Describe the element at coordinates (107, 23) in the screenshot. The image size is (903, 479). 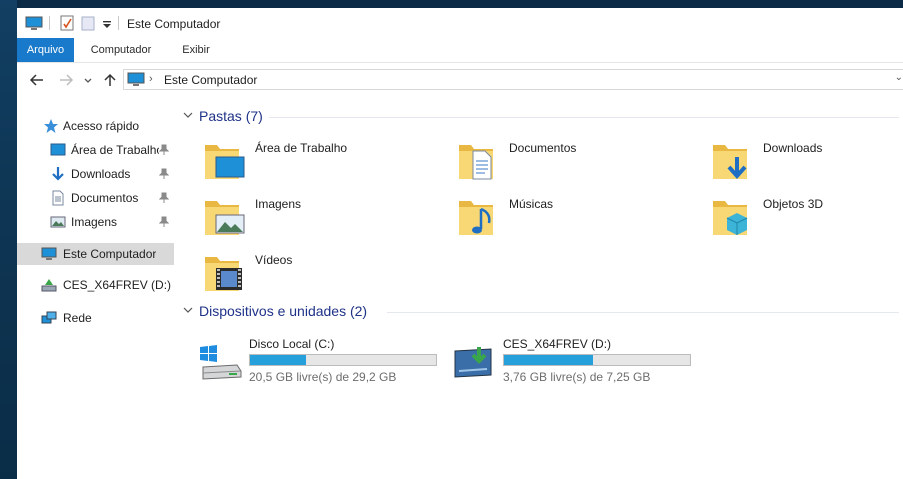
I see `customize-toolbar-icon` at that location.